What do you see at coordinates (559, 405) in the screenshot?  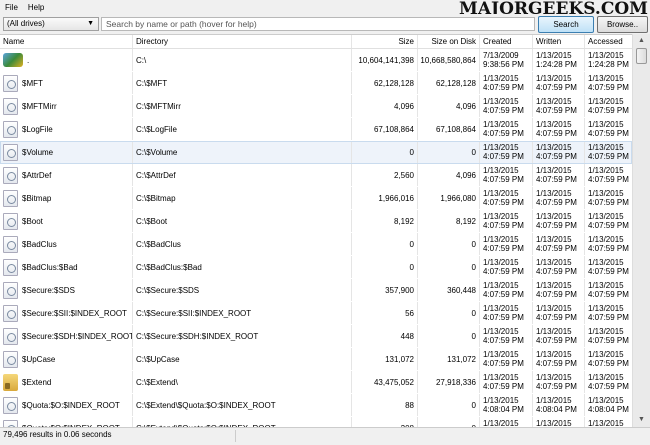 I see `written-cell: 1/13/20154:08:04 PM` at bounding box center [559, 405].